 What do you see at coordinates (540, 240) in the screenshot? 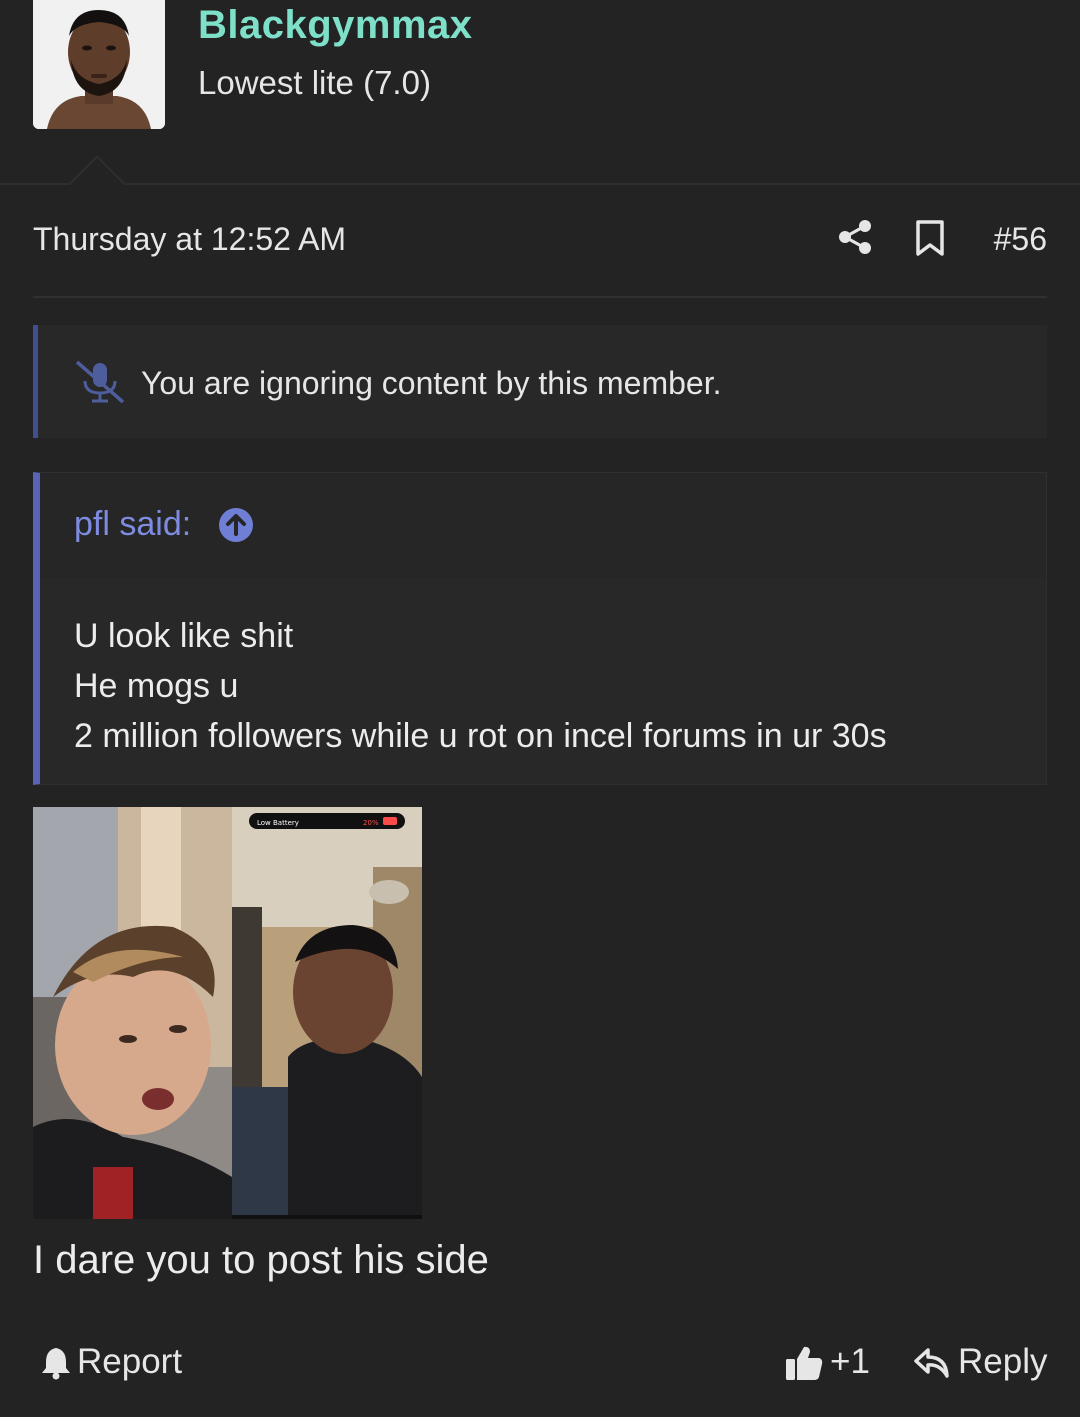
I see `post-meta: Thursday at 12:52 AM #56` at bounding box center [540, 240].